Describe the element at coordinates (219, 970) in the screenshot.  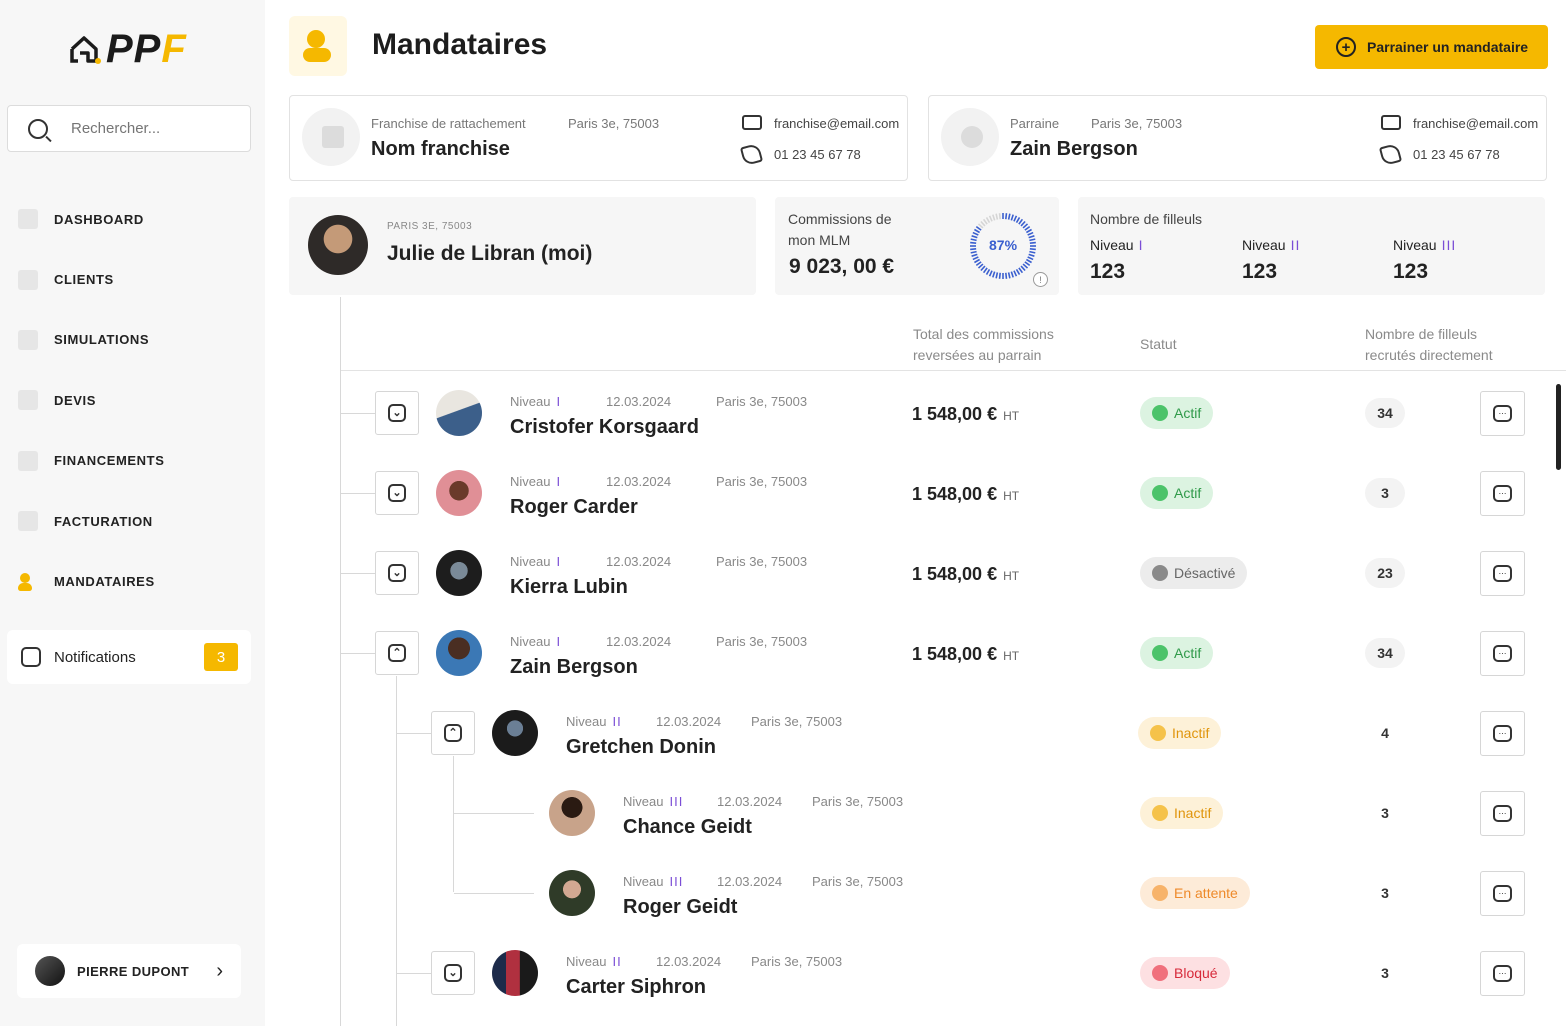
I see `chevron-right-icon: ›` at that location.